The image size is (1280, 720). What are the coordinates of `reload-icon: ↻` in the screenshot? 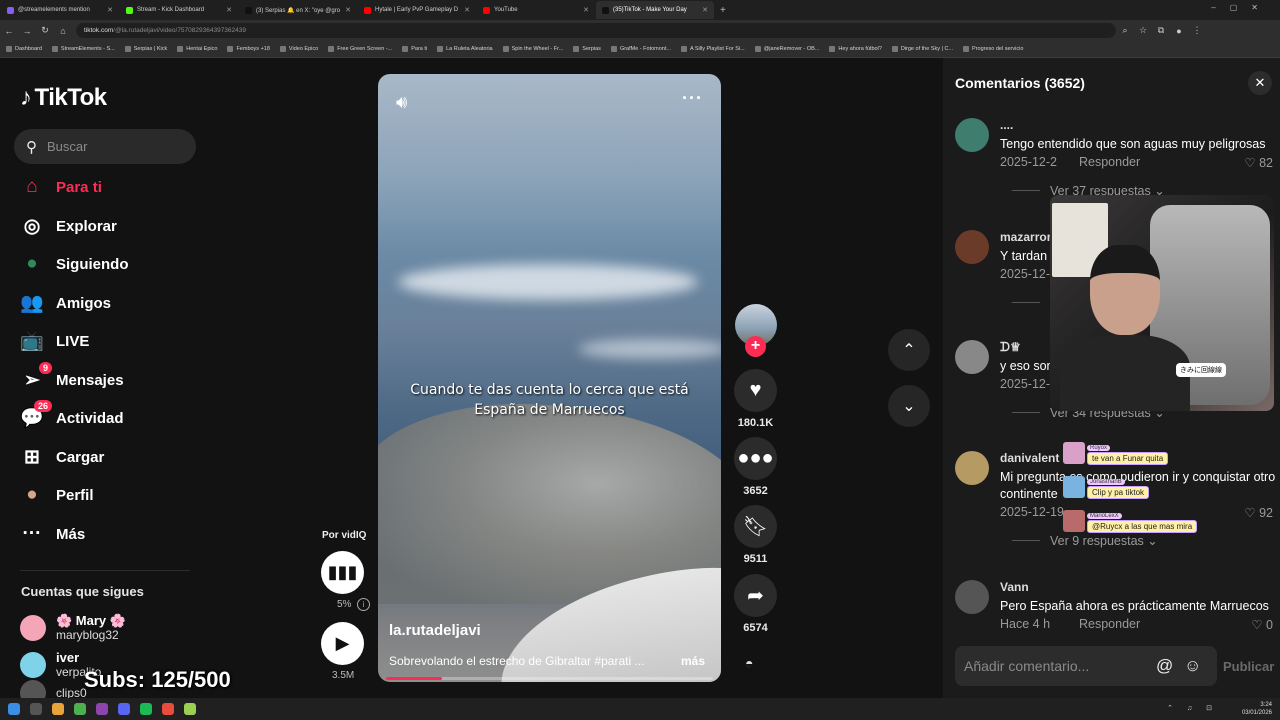 It's located at (45, 30).